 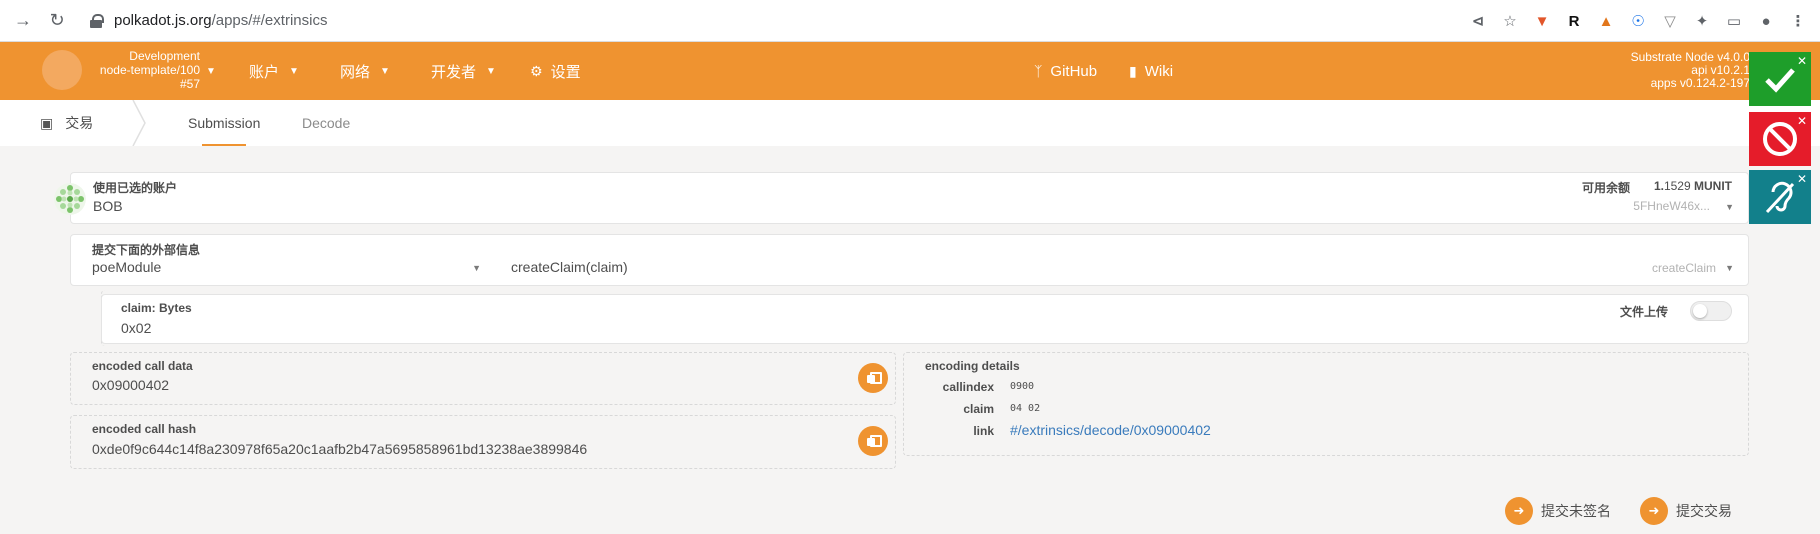 What do you see at coordinates (1670, 21) in the screenshot?
I see `v-extension-icon: ▽` at bounding box center [1670, 21].